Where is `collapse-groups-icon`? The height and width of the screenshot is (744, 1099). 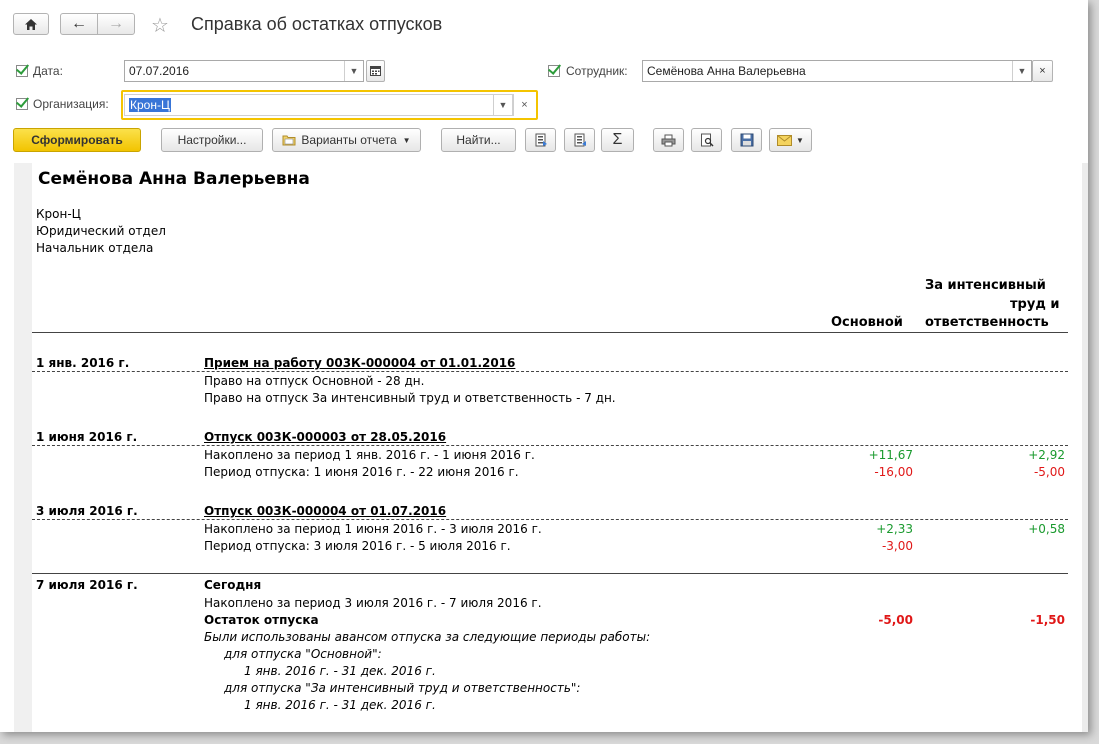
collapse-groups-icon is located at coordinates (580, 140).